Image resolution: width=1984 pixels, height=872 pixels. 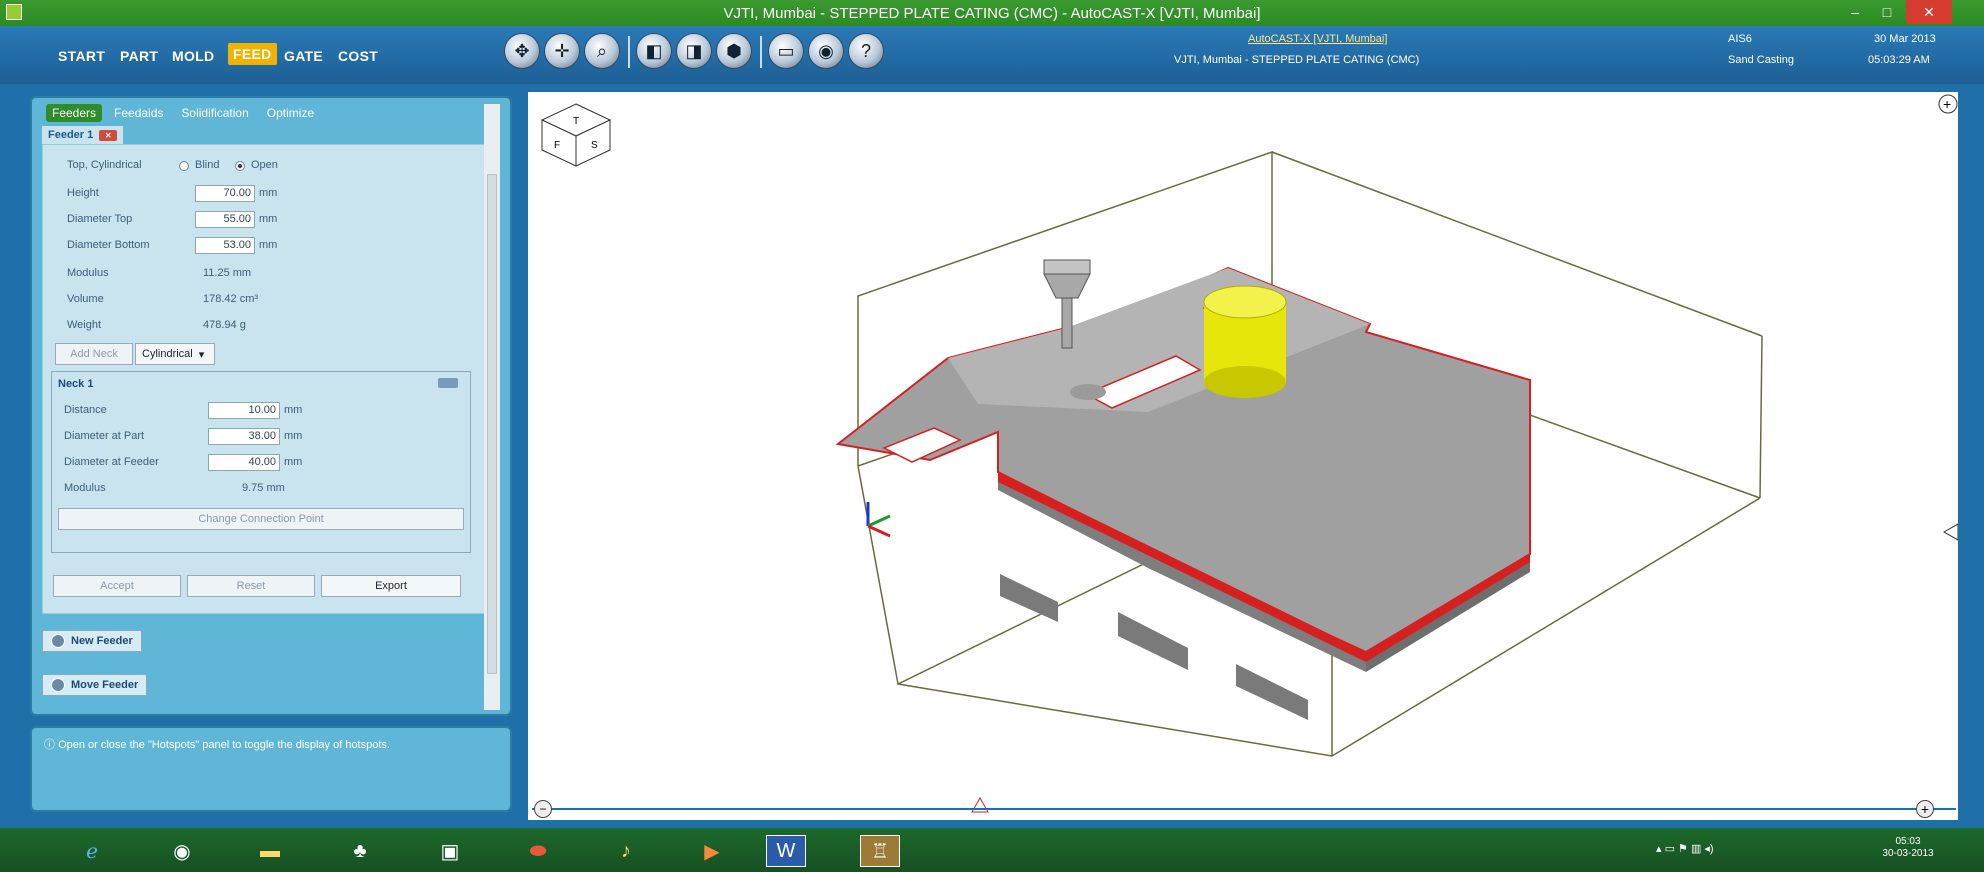 I want to click on music-icon: ♪, so click(x=626, y=851).